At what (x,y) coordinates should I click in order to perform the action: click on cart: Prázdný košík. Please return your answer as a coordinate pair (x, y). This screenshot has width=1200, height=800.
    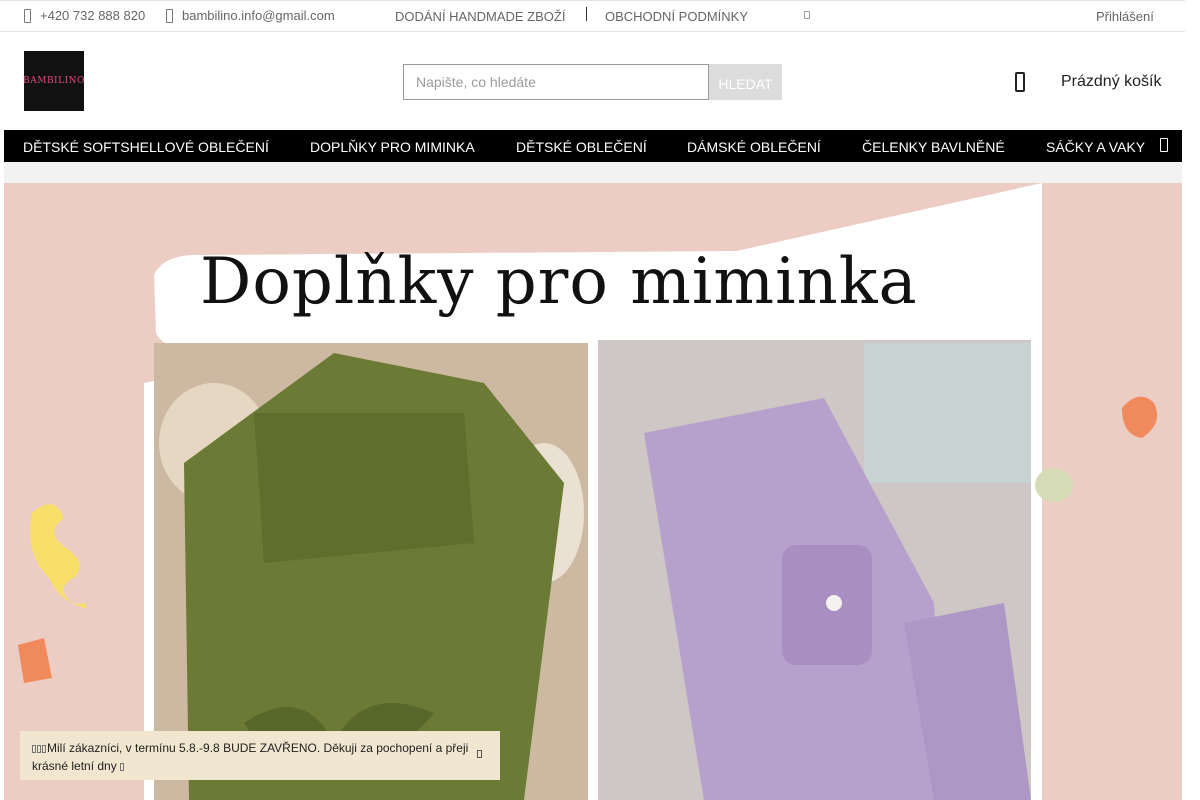
    Looking at the image, I should click on (1088, 82).